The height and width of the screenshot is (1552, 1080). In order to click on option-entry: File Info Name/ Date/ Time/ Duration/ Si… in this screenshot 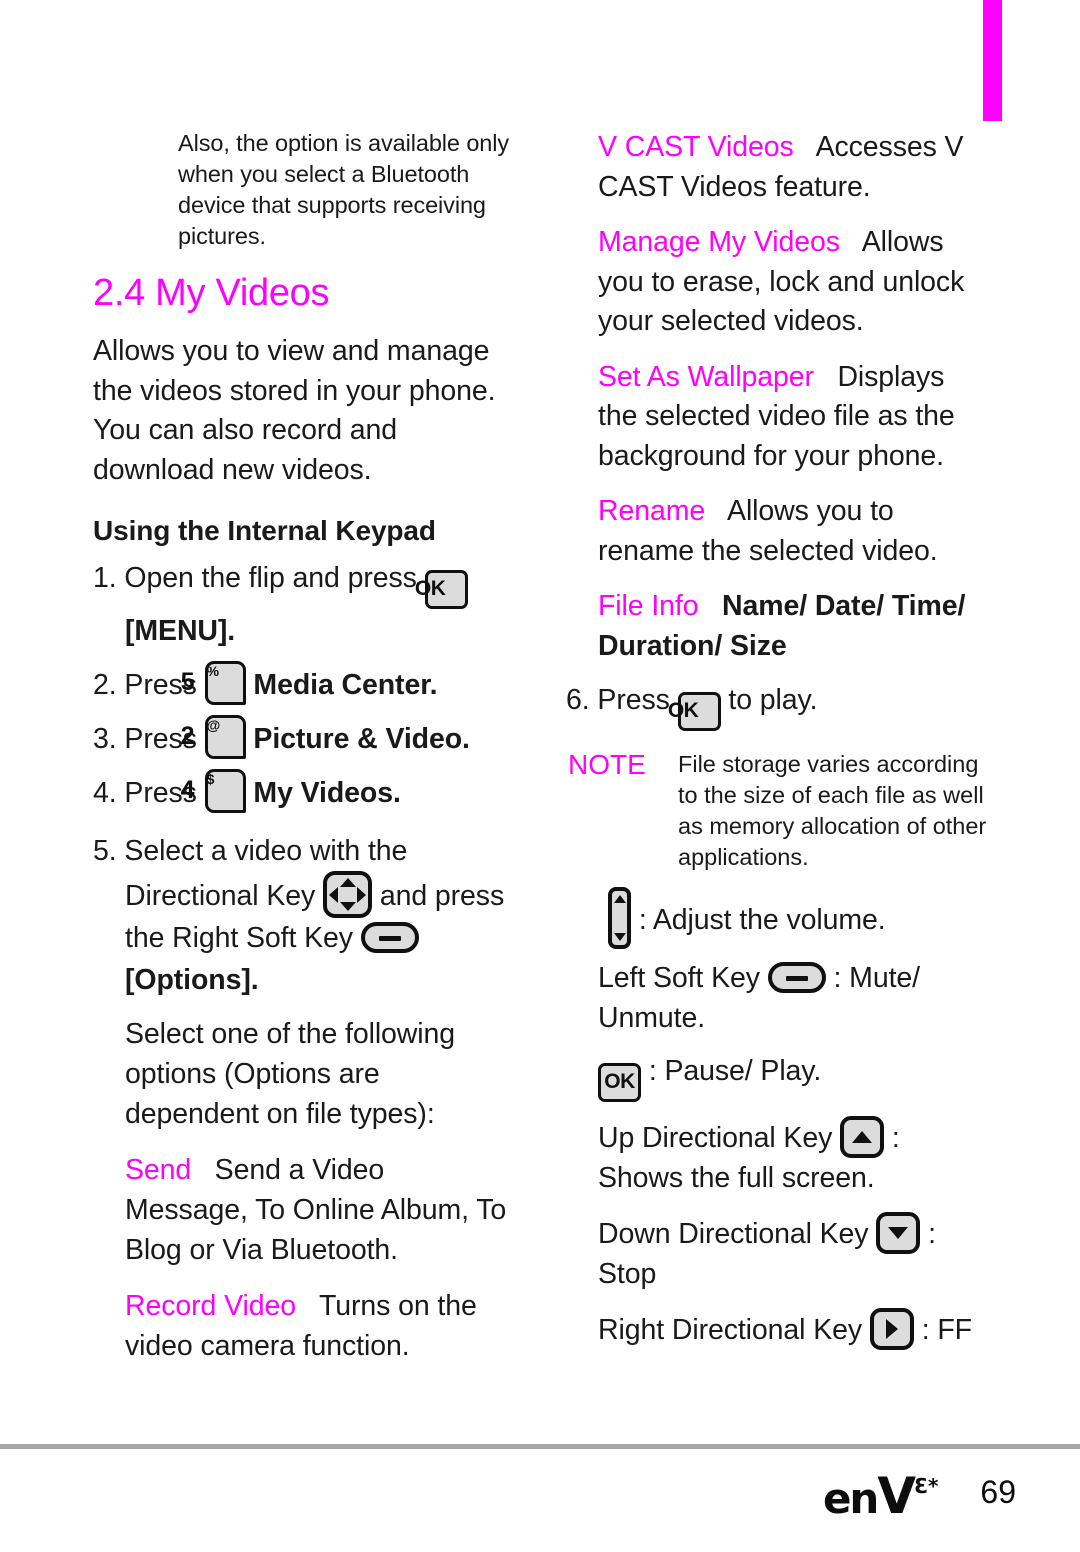, I will do `click(794, 626)`.